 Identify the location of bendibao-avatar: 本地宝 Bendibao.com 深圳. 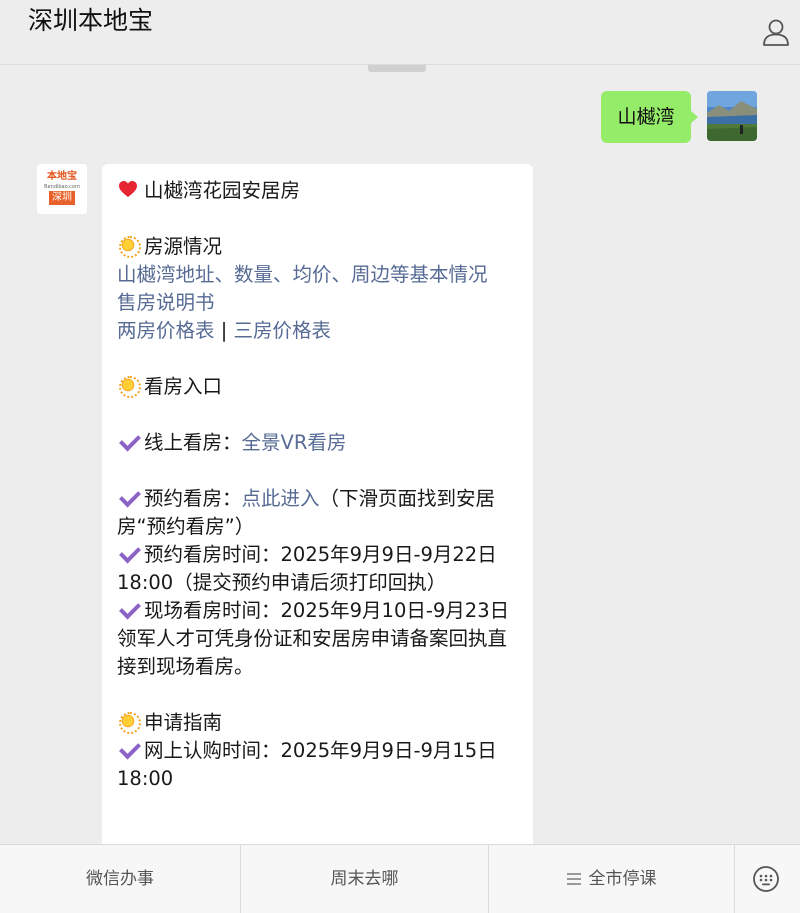
(62, 189).